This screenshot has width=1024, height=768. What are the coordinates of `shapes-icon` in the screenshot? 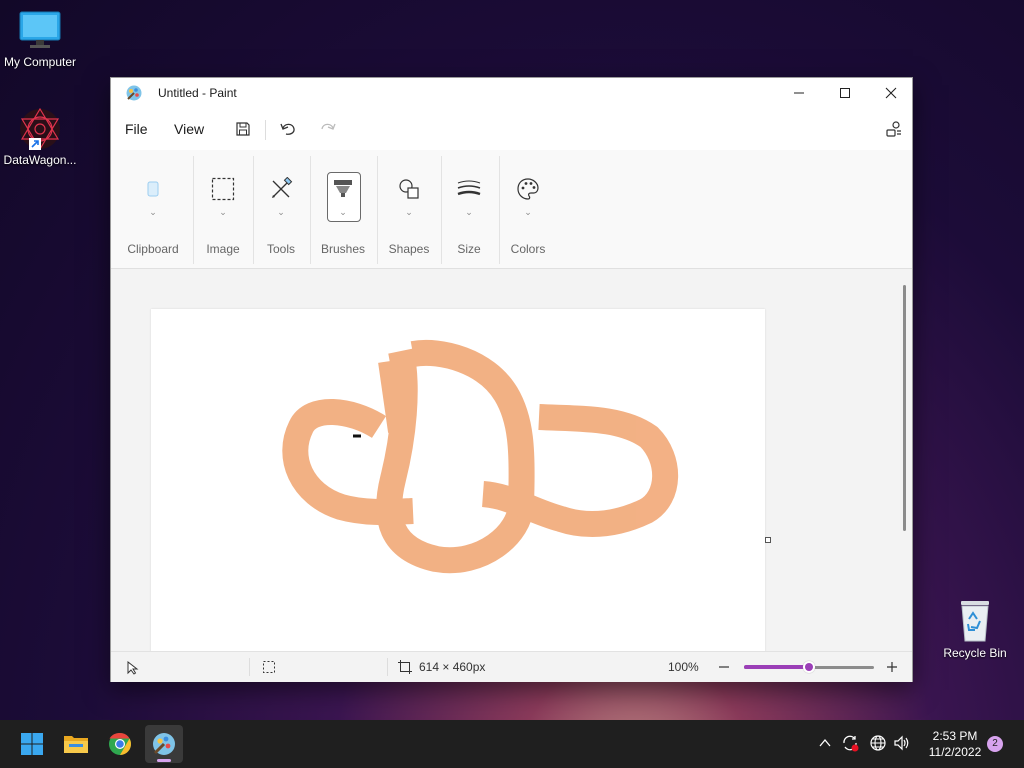 It's located at (409, 189).